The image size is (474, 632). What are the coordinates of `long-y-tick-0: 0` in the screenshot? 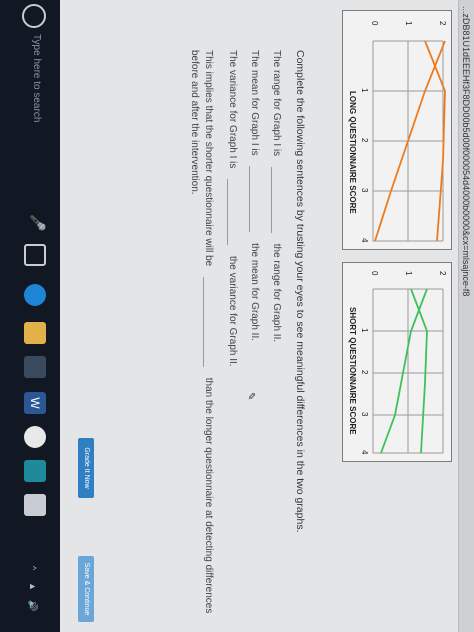 It's located at (374, 23).